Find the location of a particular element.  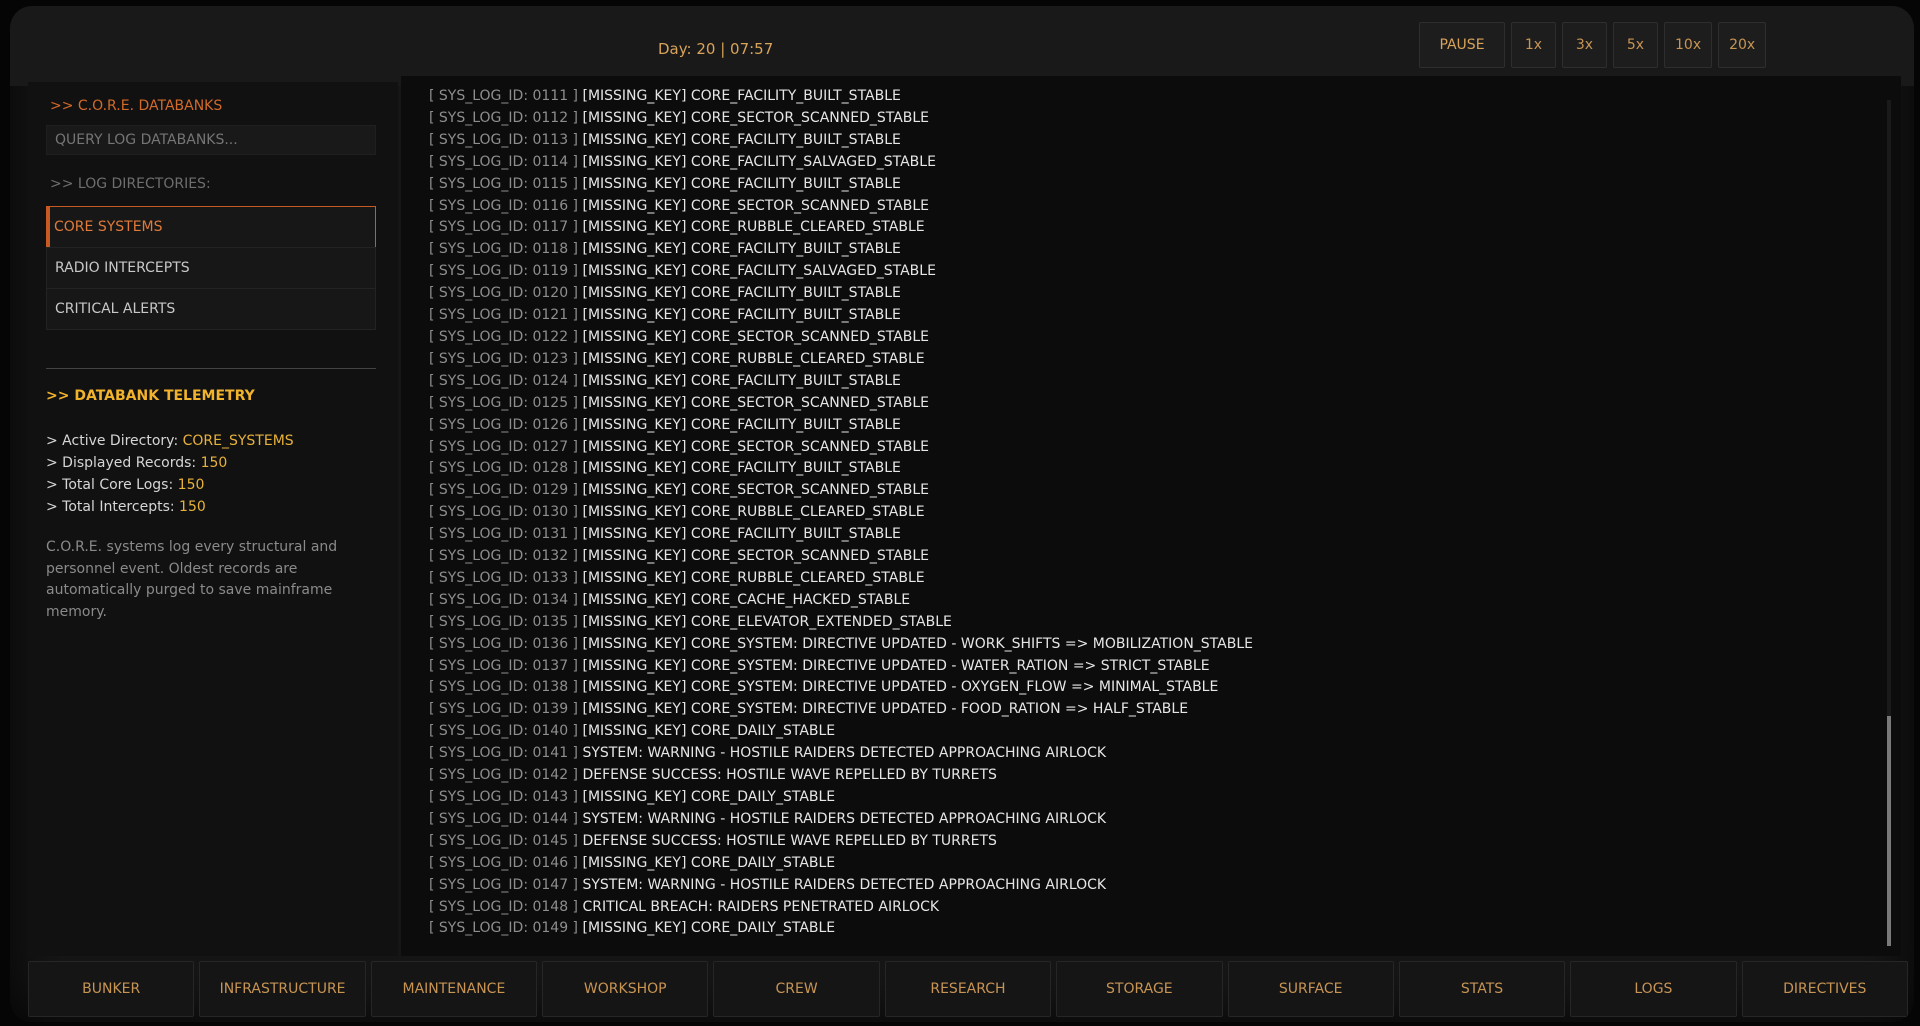

log-id: [ SYS_LOG_ID: 0130 ] is located at coordinates (504, 512).